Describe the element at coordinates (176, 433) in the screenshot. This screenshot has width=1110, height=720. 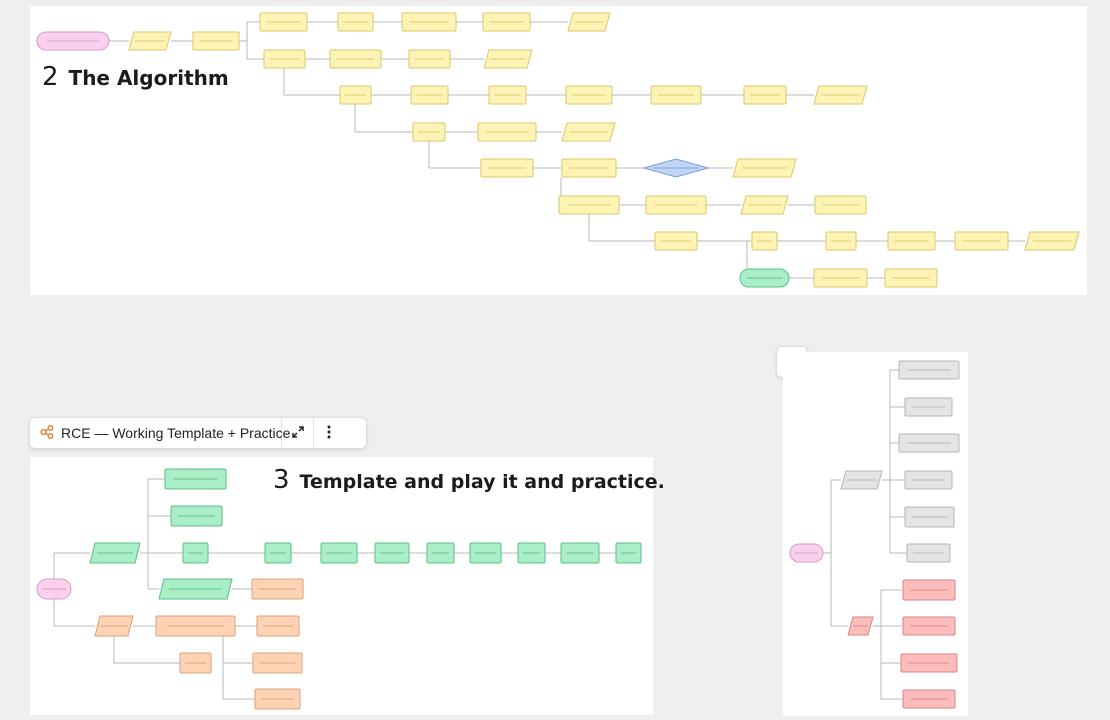
I see `frame-title: RCE — Working Template + Practice` at that location.